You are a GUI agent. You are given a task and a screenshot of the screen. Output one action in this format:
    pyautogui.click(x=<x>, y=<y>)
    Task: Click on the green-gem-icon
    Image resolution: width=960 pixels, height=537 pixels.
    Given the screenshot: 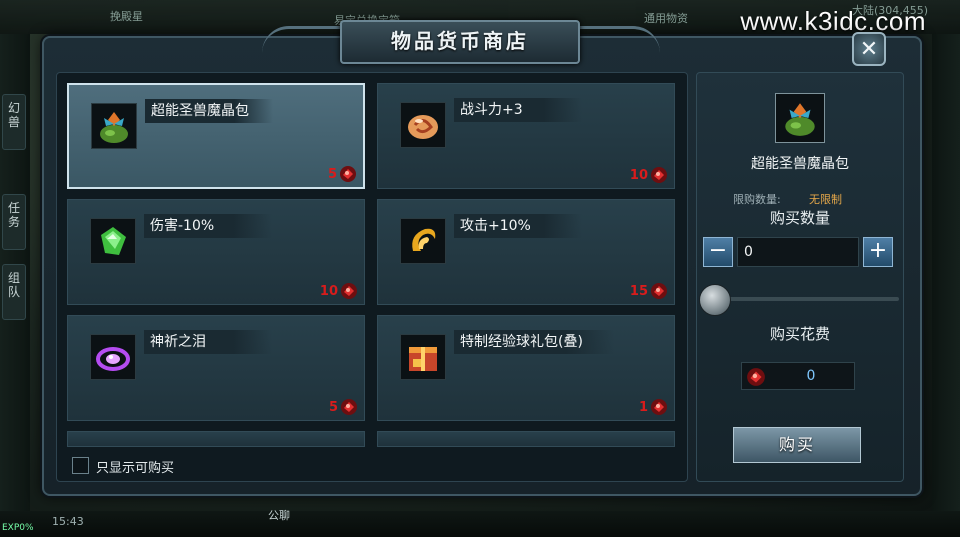 What is the action you would take?
    pyautogui.click(x=113, y=241)
    